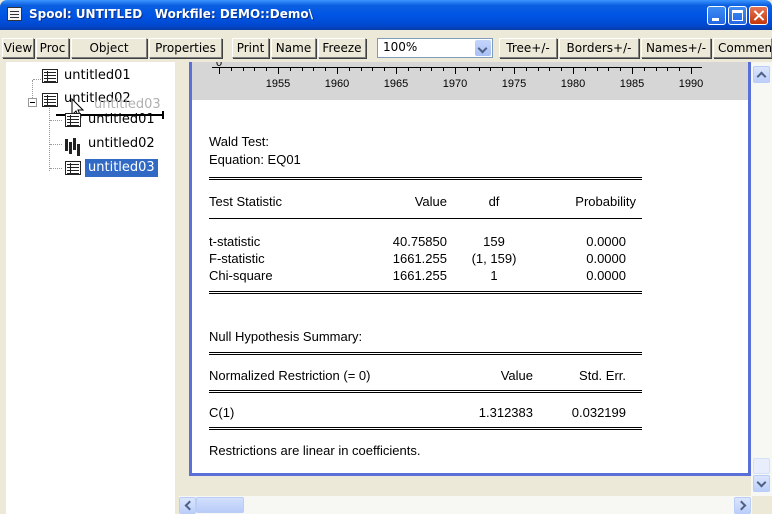  Describe the element at coordinates (97, 76) in the screenshot. I see `tree-item-untitled01: untitled01` at that location.